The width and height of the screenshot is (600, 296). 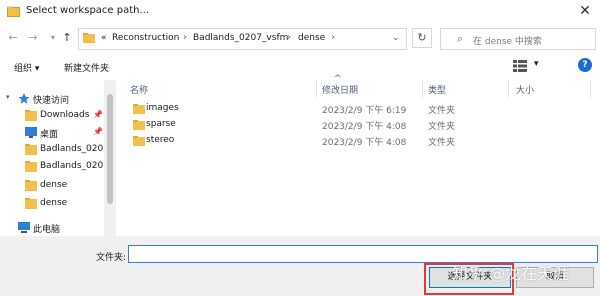 What do you see at coordinates (24, 227) in the screenshot?
I see `computer-icon` at bounding box center [24, 227].